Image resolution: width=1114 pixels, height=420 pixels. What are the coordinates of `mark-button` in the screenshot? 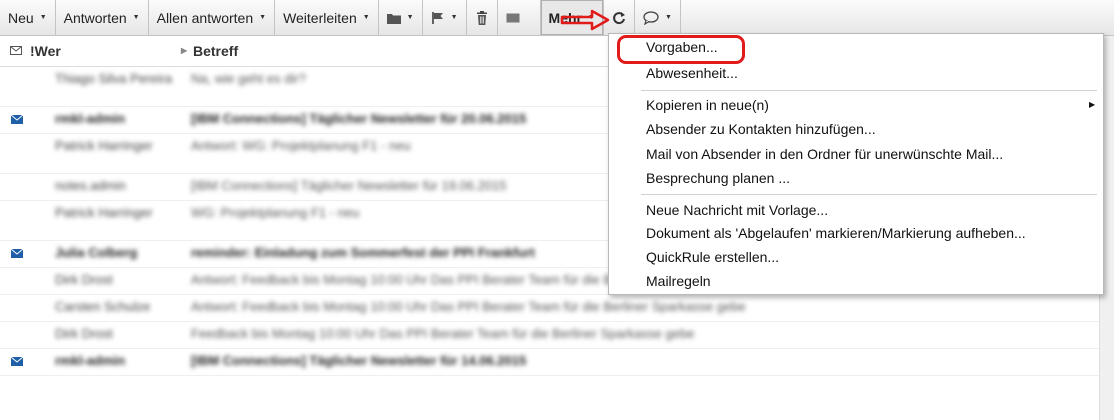 It's located at (519, 17).